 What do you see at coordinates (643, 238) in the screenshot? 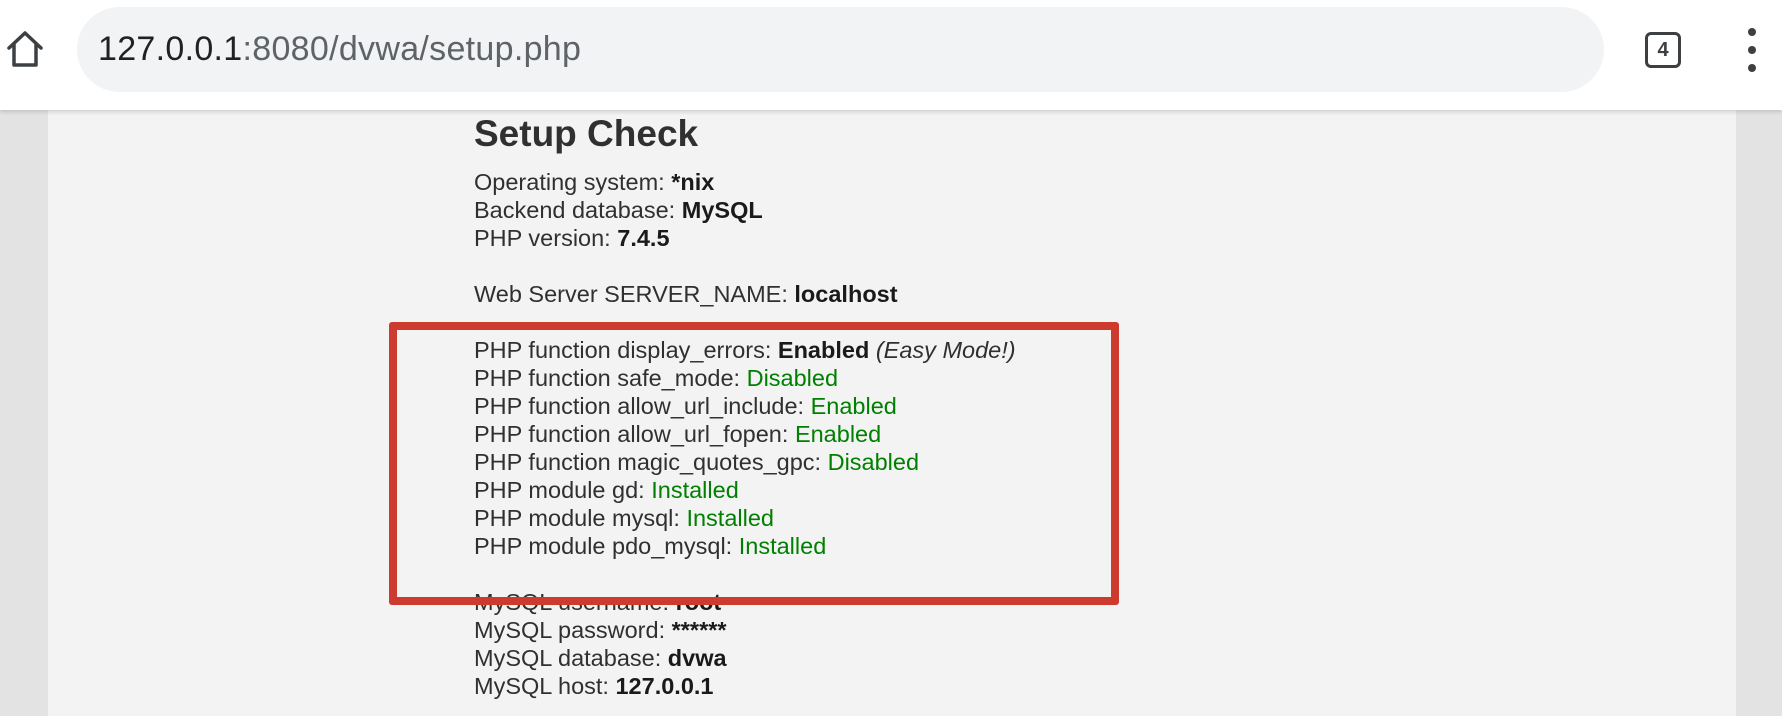
I see `info-value: 7.4.5` at bounding box center [643, 238].